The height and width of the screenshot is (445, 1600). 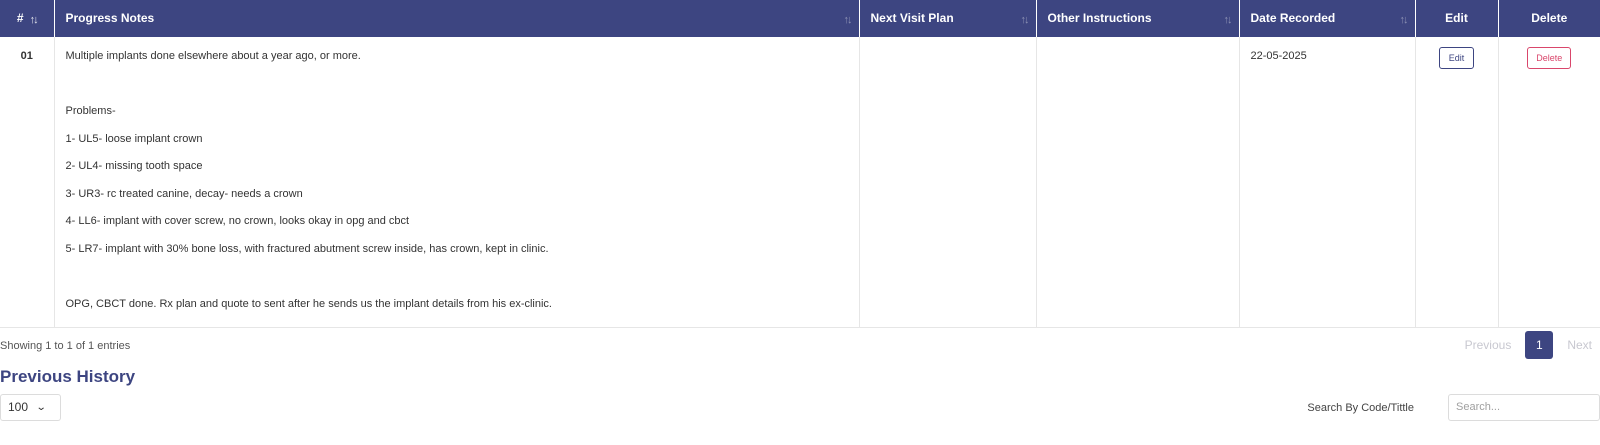 What do you see at coordinates (1524, 407) in the screenshot?
I see `search-input` at bounding box center [1524, 407].